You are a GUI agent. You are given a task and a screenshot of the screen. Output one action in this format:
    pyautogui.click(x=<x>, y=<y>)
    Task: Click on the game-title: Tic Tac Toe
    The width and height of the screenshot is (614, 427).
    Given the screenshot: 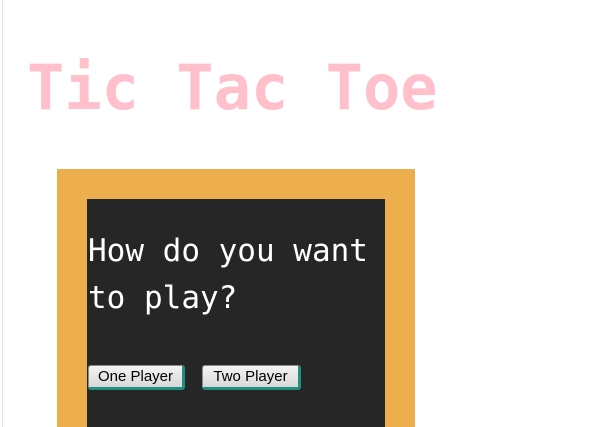 What is the action you would take?
    pyautogui.click(x=232, y=87)
    